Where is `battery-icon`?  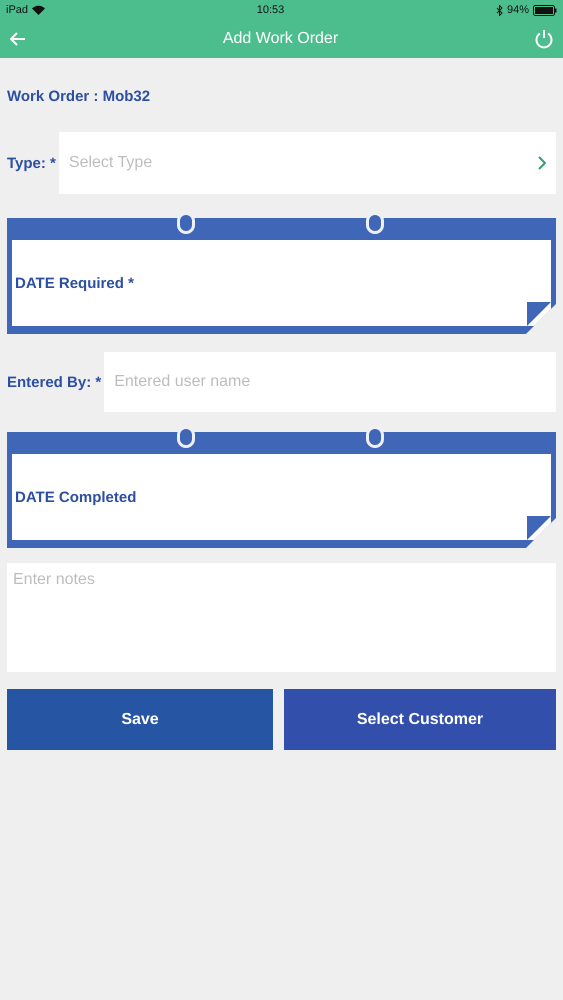 battery-icon is located at coordinates (545, 10).